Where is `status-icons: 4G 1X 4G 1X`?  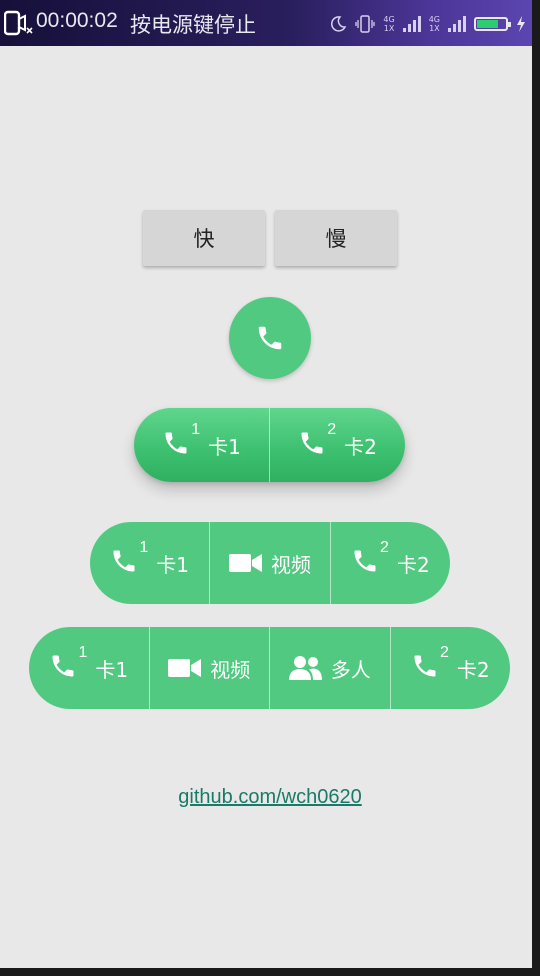 status-icons: 4G 1X 4G 1X is located at coordinates (427, 24).